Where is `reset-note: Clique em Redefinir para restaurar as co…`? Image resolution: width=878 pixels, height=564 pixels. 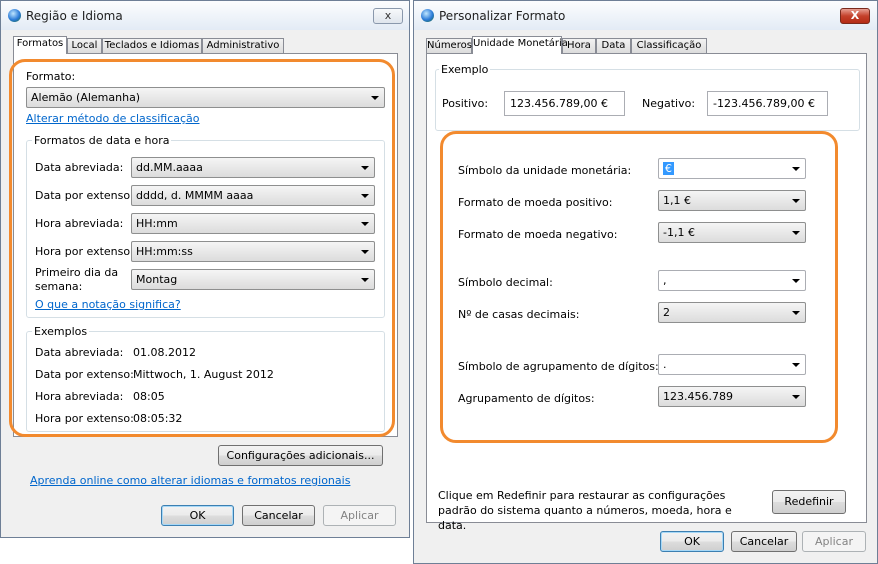
reset-note: Clique em Redefinir para restaurar as co… is located at coordinates (585, 510).